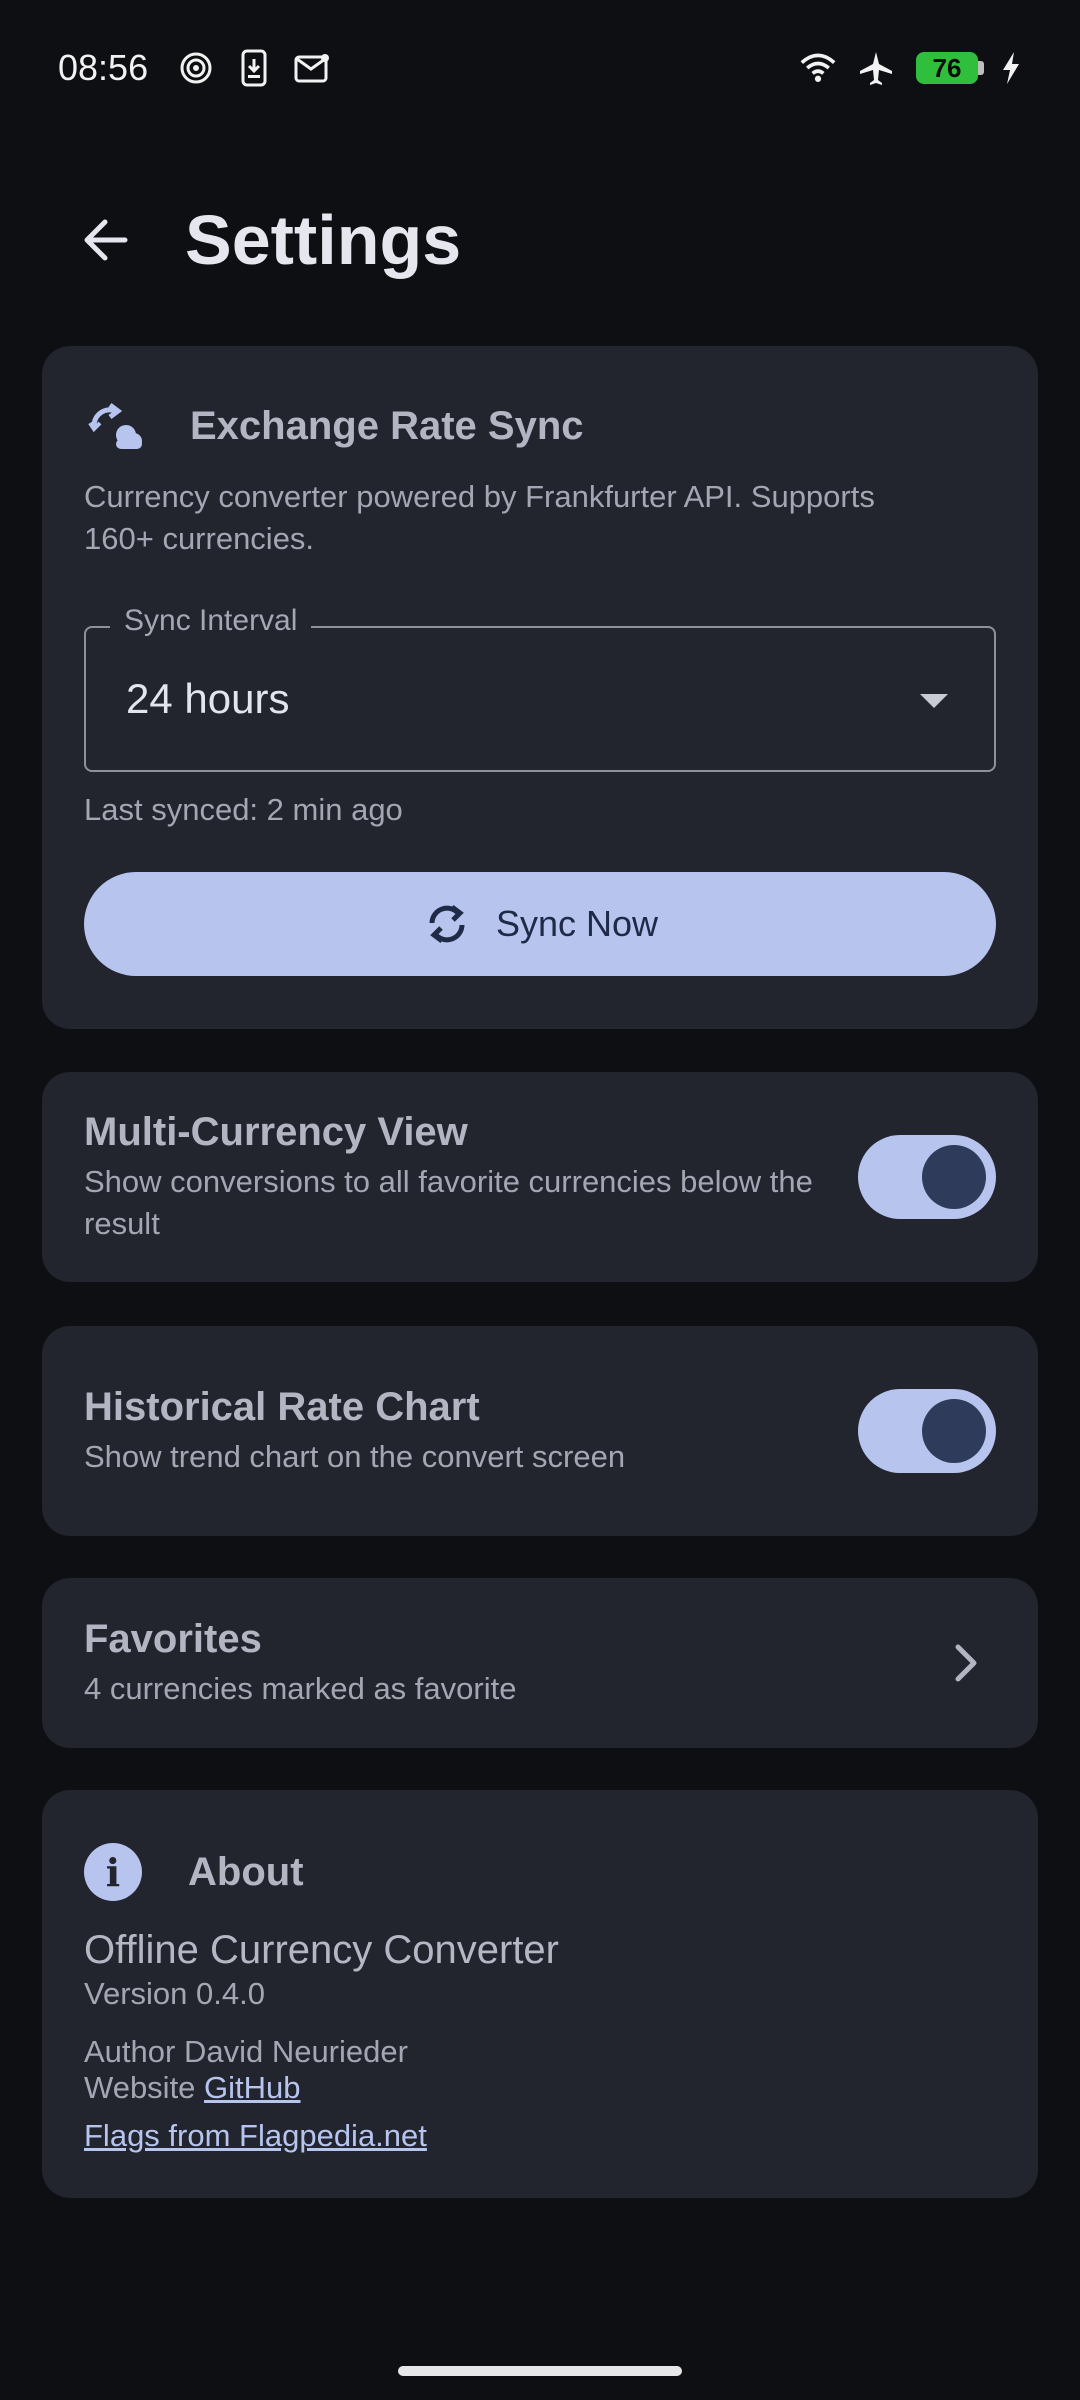  Describe the element at coordinates (174, 1993) in the screenshot. I see `app-version: Version 0.4.0` at that location.